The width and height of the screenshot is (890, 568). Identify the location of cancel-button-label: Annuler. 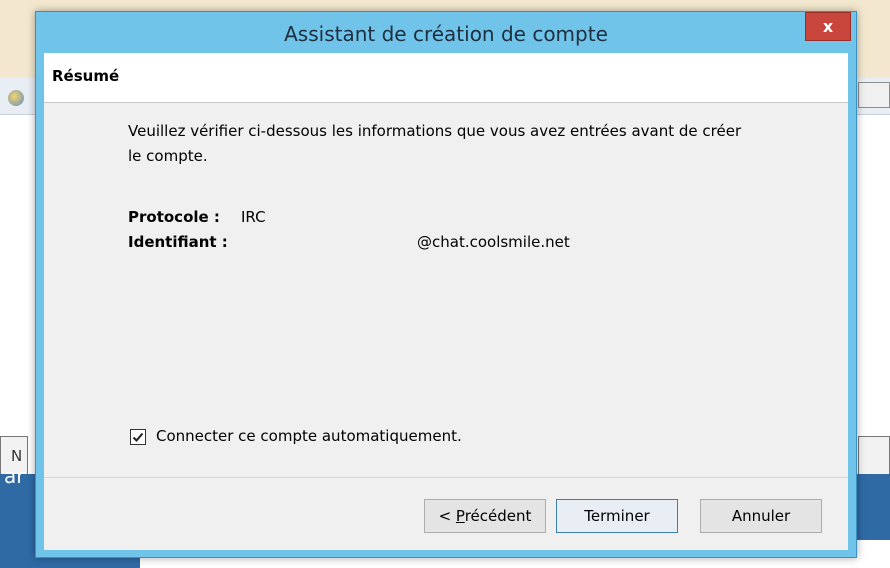
(761, 516).